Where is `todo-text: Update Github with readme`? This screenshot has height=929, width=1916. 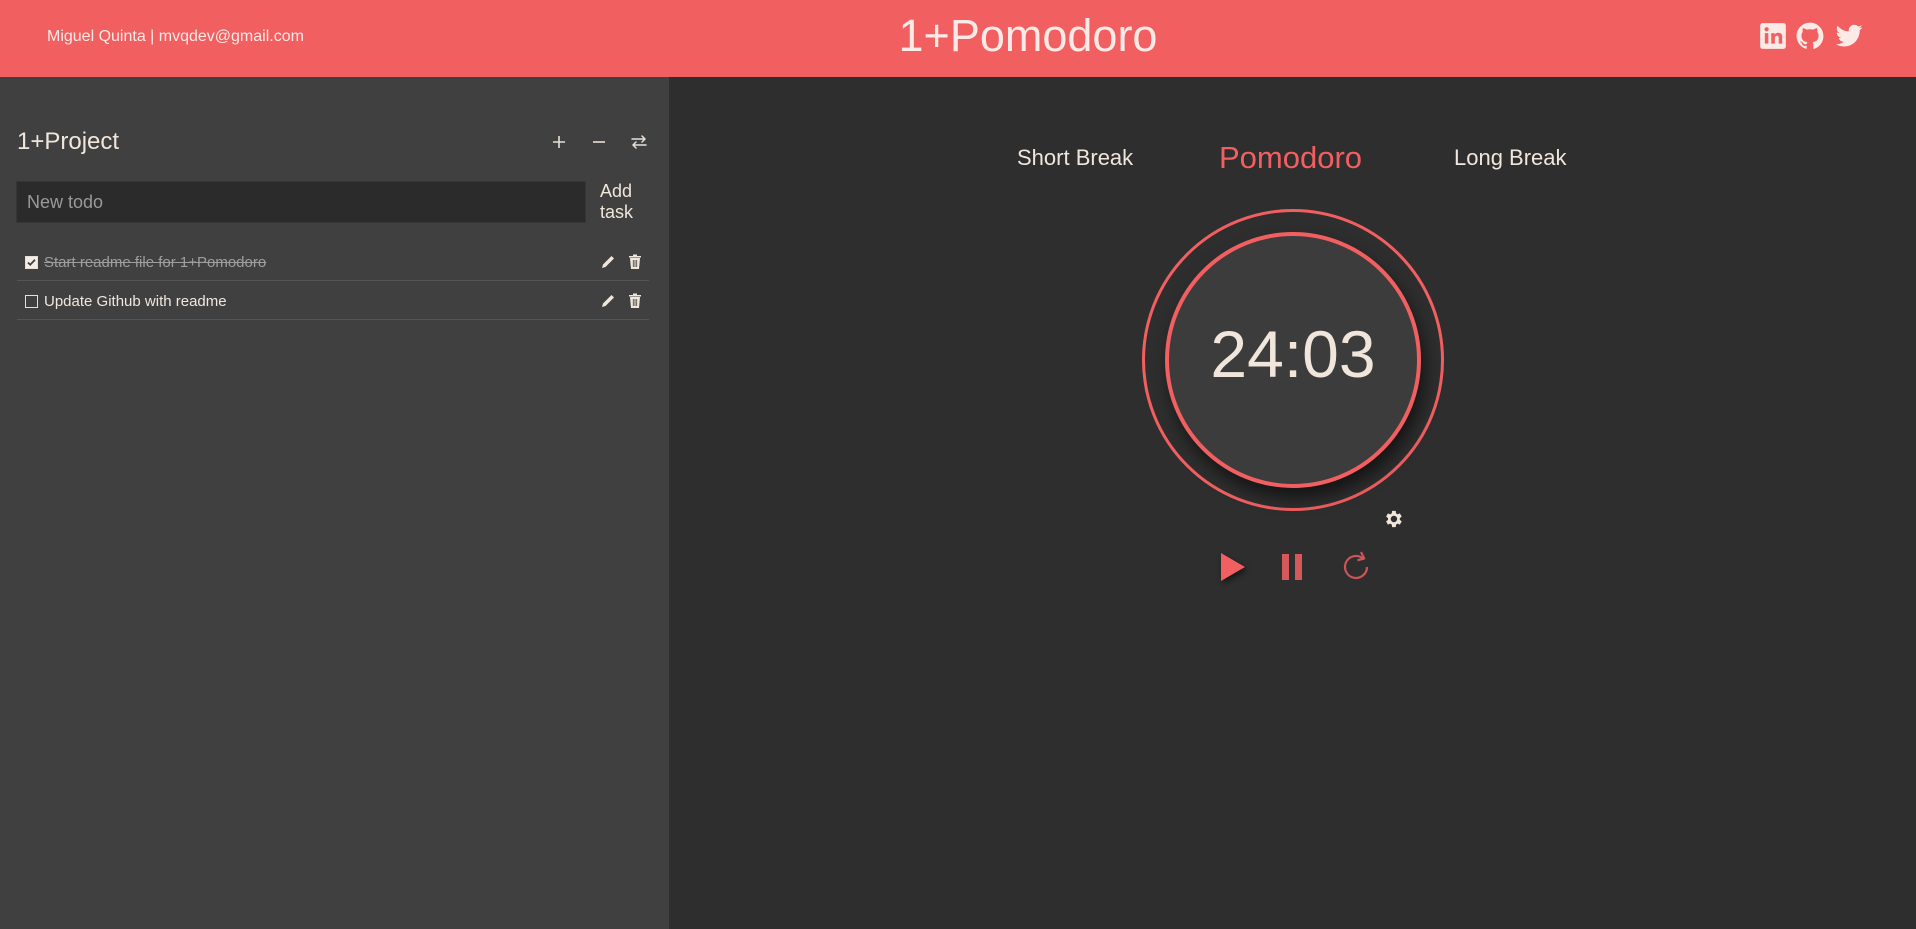
todo-text: Update Github with readme is located at coordinates (135, 301).